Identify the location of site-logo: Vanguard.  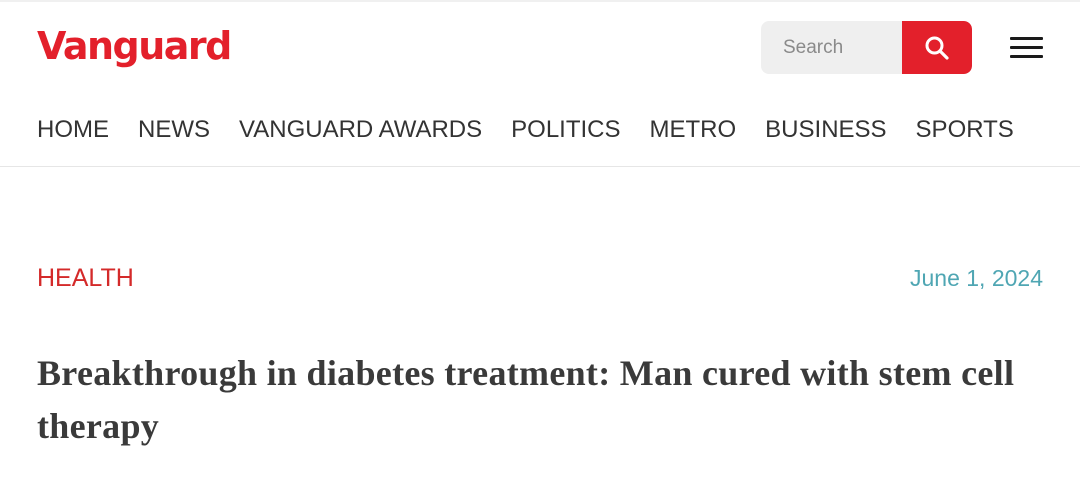
(134, 46).